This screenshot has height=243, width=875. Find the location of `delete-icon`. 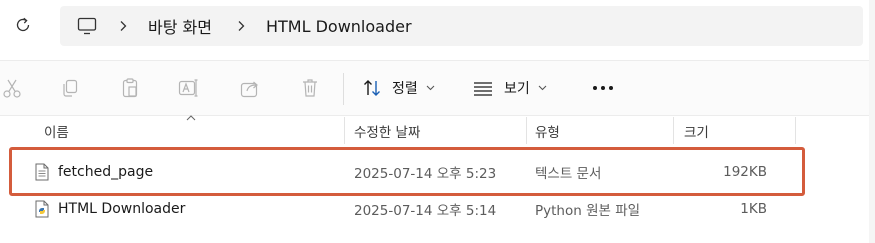

delete-icon is located at coordinates (310, 88).